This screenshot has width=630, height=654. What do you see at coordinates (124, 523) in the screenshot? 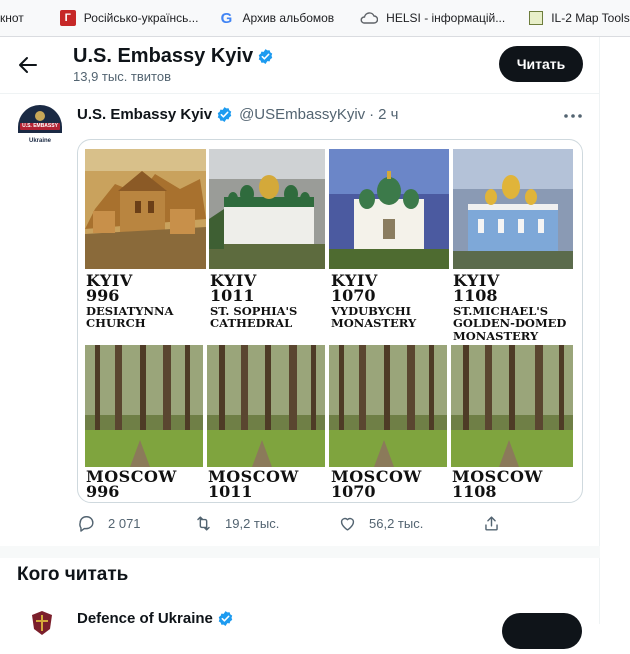
I see `reply-count: 2 071` at bounding box center [124, 523].